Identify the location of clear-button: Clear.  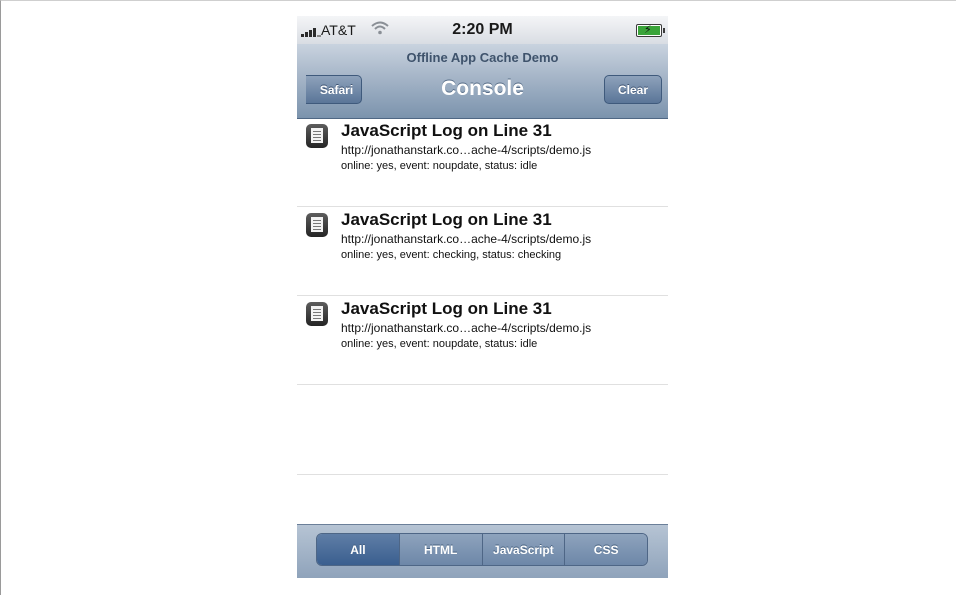
(633, 89).